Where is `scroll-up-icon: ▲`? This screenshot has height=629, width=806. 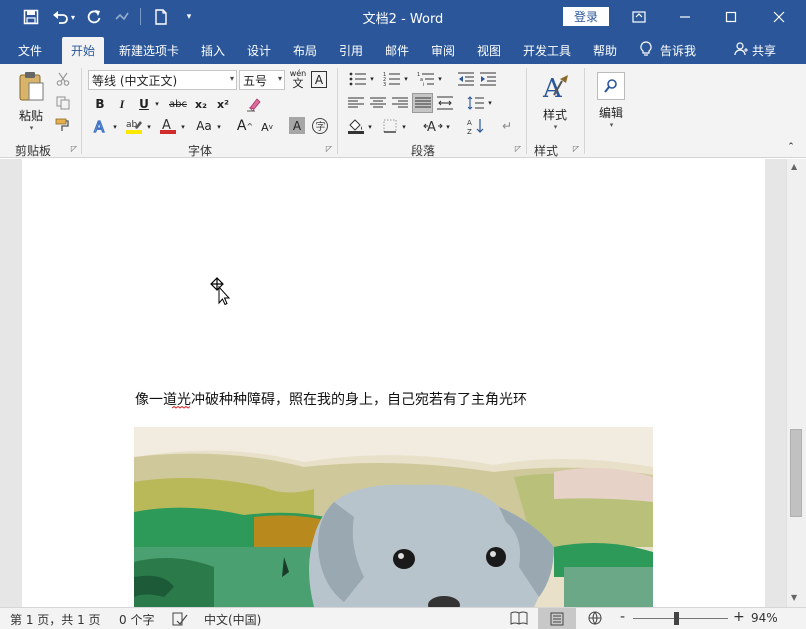
scroll-up-icon: ▲ is located at coordinates (794, 166).